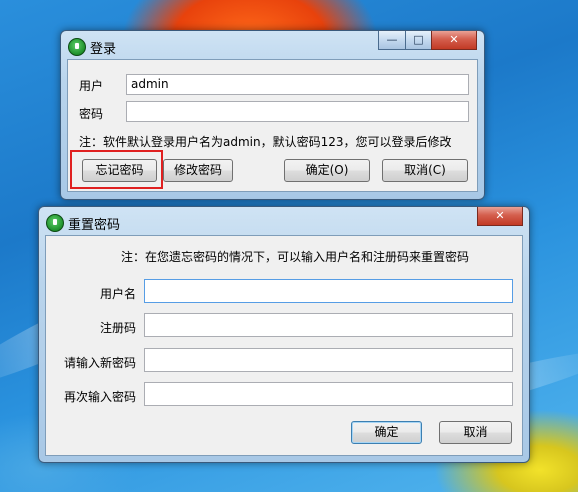 This screenshot has height=492, width=578. What do you see at coordinates (99, 363) in the screenshot?
I see `new-password-label: 请输入新密码` at bounding box center [99, 363].